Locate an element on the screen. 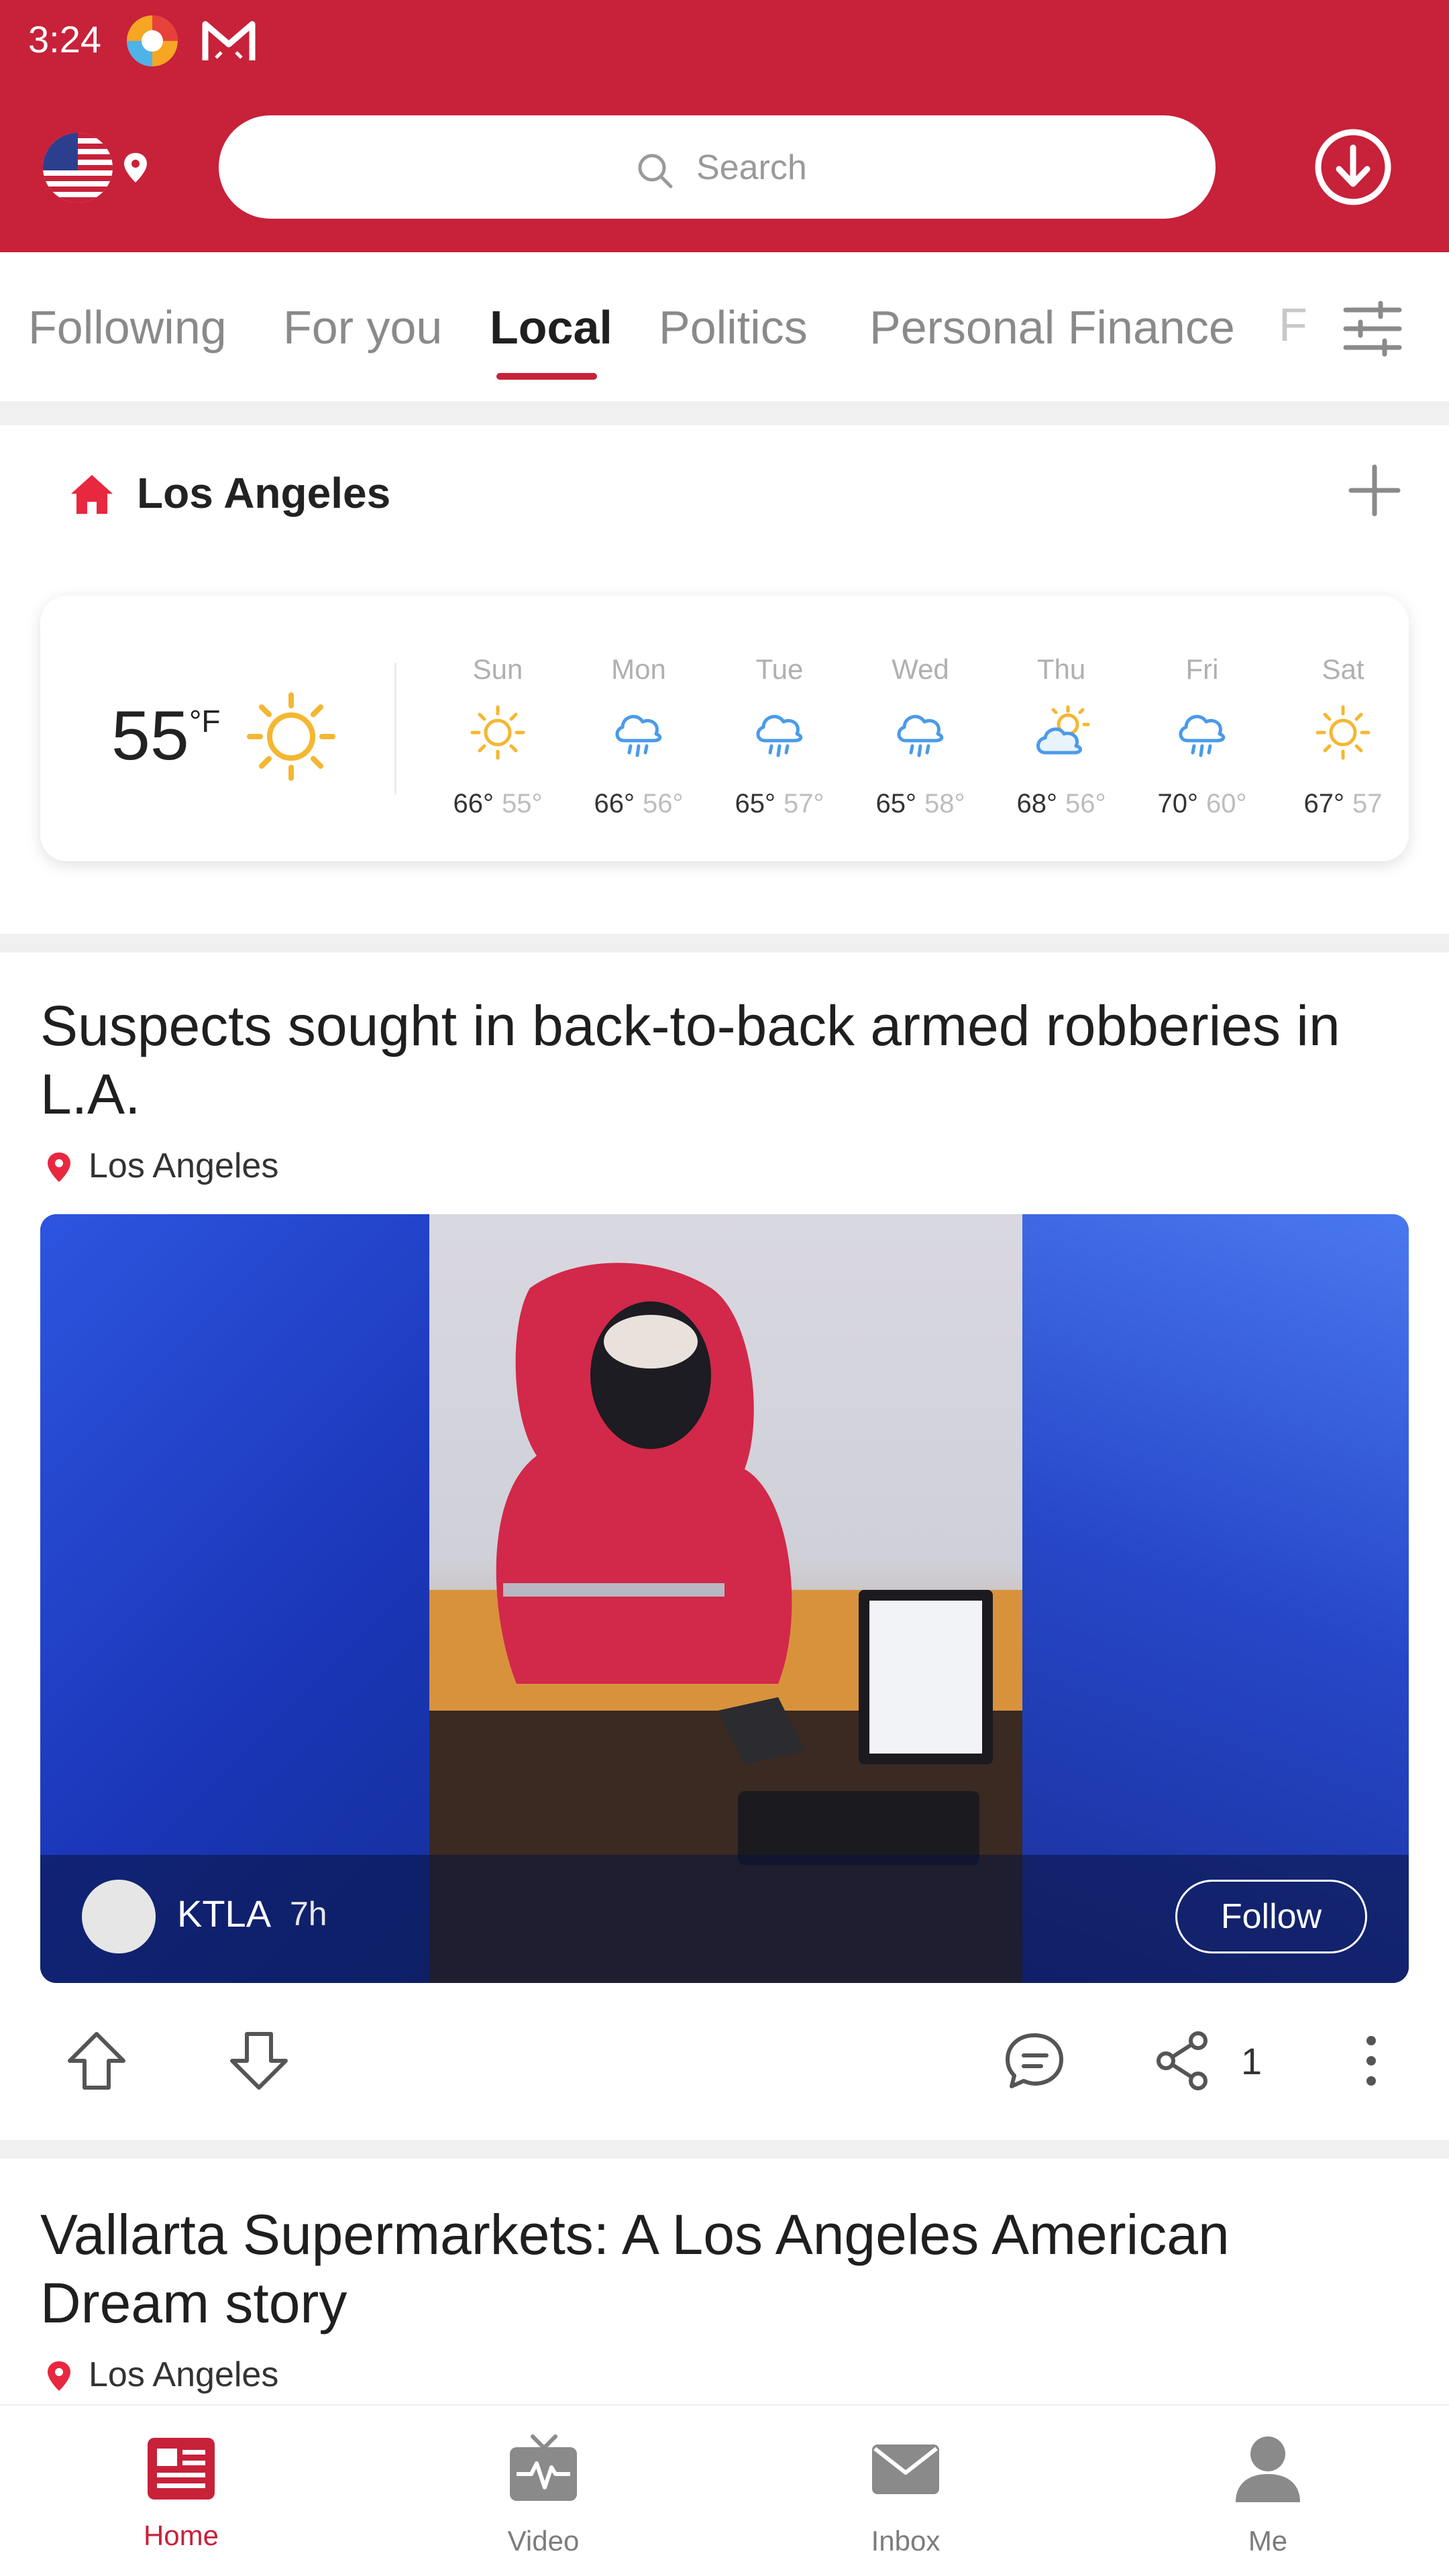 This screenshot has width=1449, height=2576. forecast-low: 55° is located at coordinates (522, 803).